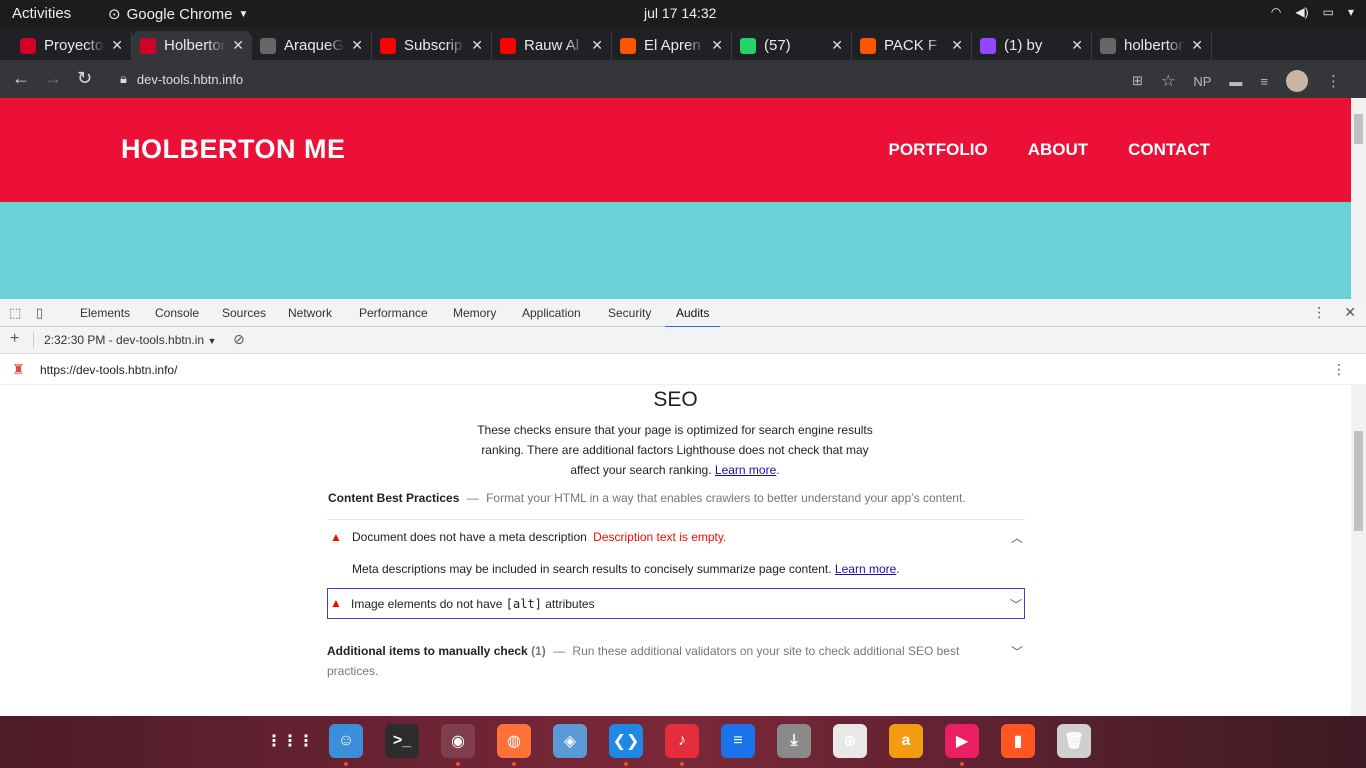 The width and height of the screenshot is (1366, 768). What do you see at coordinates (1137, 81) in the screenshot?
I see `translate-icon: ⊞` at bounding box center [1137, 81].